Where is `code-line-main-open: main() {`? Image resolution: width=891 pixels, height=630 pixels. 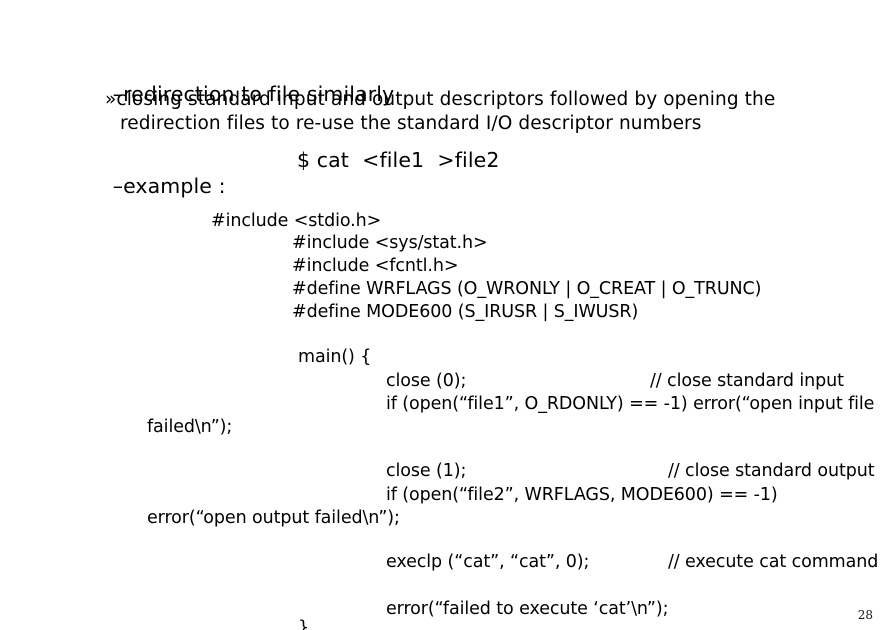 code-line-main-open: main() { is located at coordinates (335, 357).